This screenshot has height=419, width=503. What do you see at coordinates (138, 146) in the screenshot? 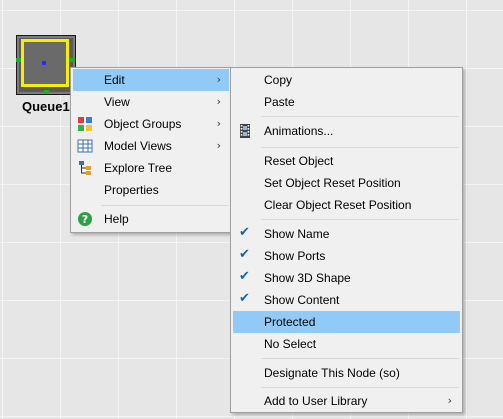
I see `menu-item-label: Model Views` at bounding box center [138, 146].